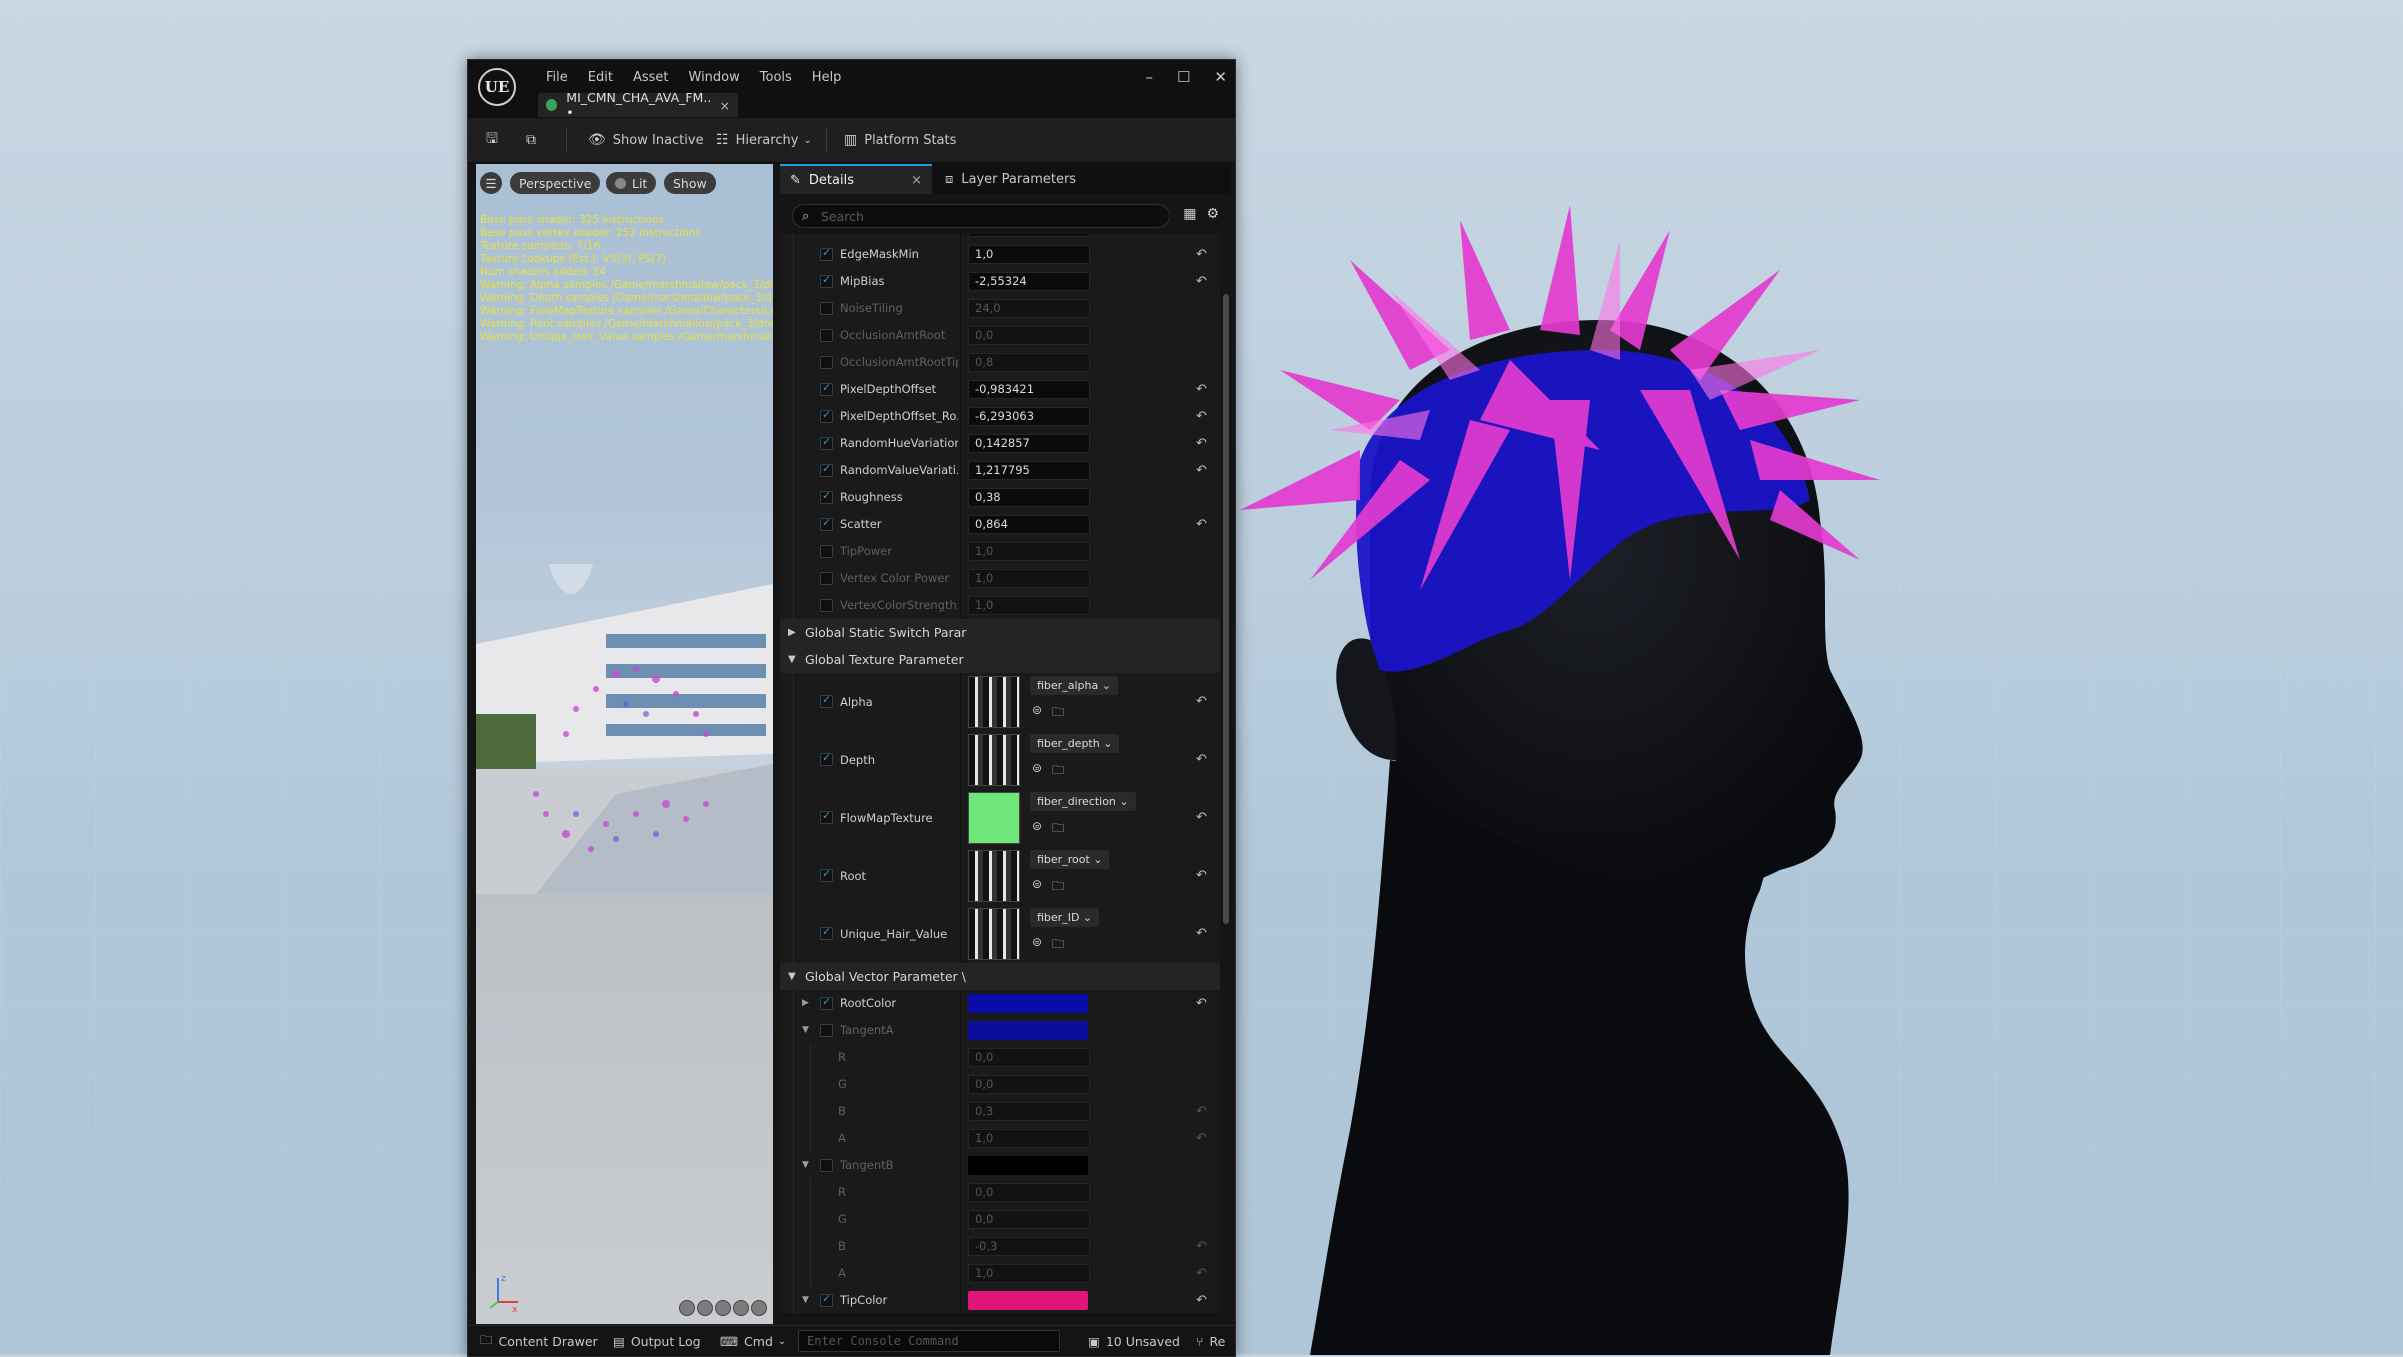  What do you see at coordinates (1074, 685) in the screenshot?
I see `texture-asset-dropdown: fiber_alpha ⌄` at bounding box center [1074, 685].